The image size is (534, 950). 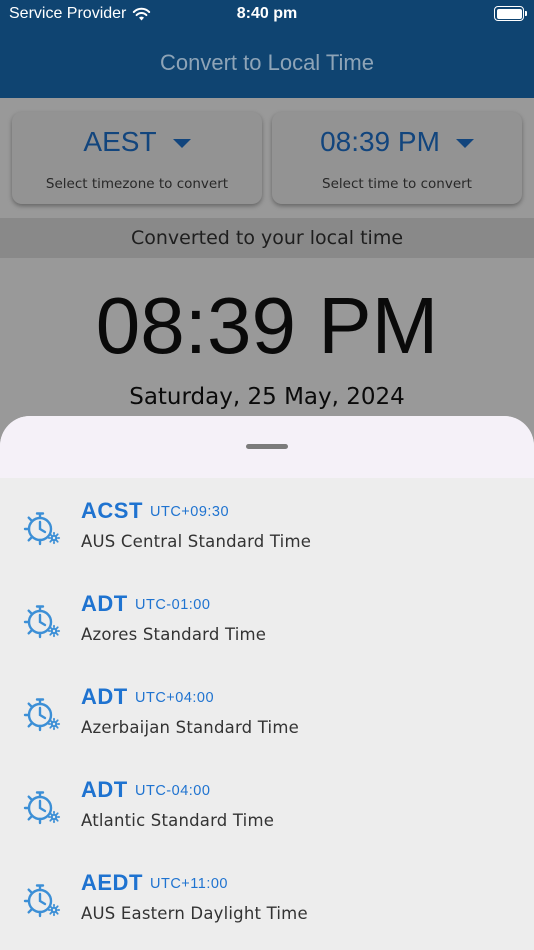 I want to click on timezone-offset: UTC+04:00, so click(x=175, y=698).